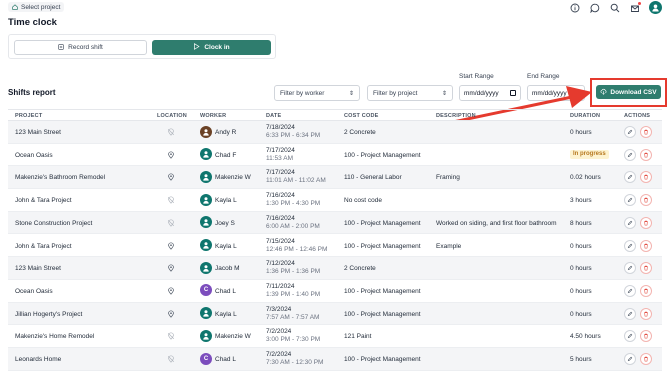 This screenshot has height=376, width=670. Describe the element at coordinates (410, 93) in the screenshot. I see `filter-by-project-select: Filter by project ⇕` at that location.